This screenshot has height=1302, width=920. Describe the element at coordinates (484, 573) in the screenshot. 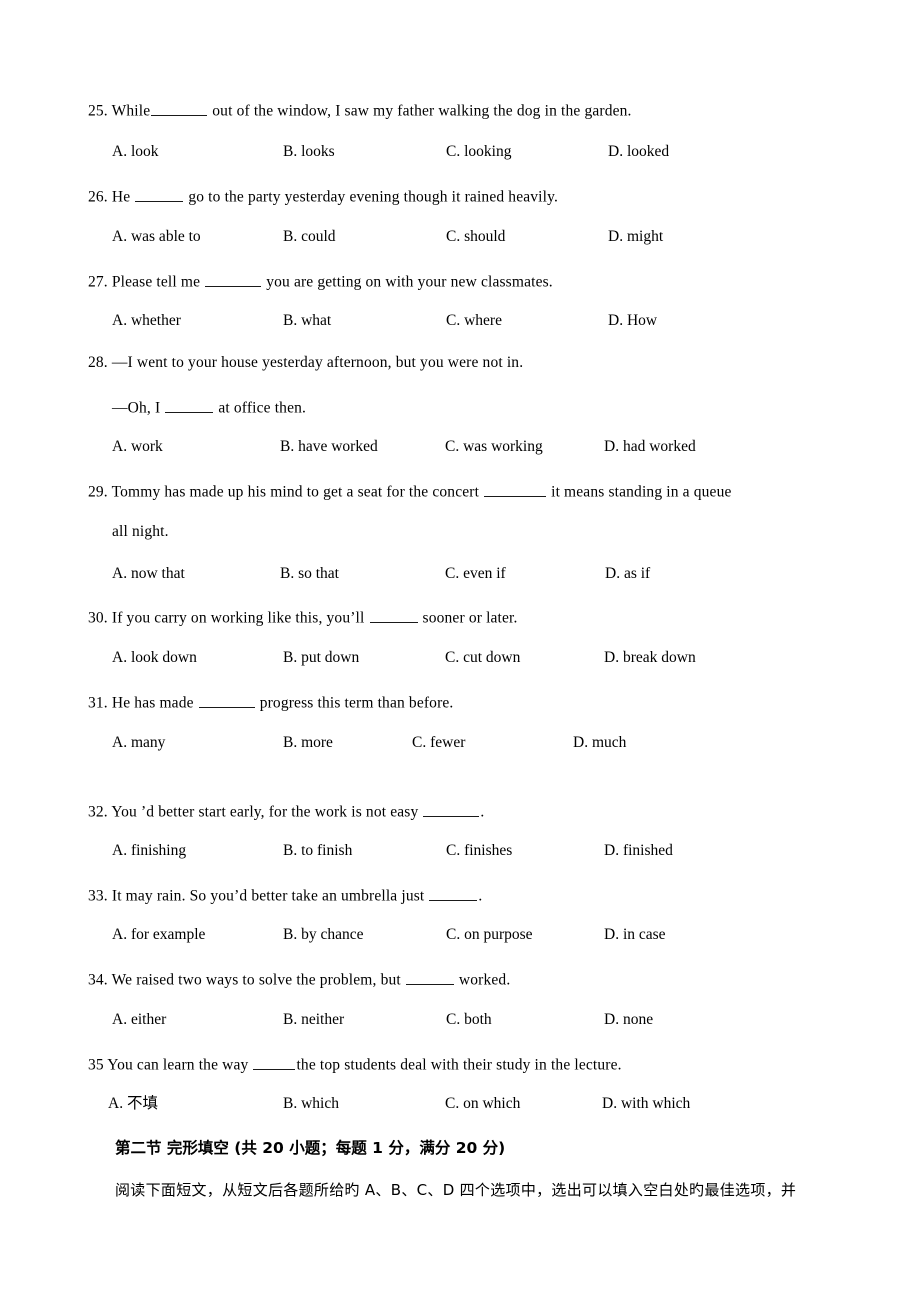

I see `option-text: even if` at that location.